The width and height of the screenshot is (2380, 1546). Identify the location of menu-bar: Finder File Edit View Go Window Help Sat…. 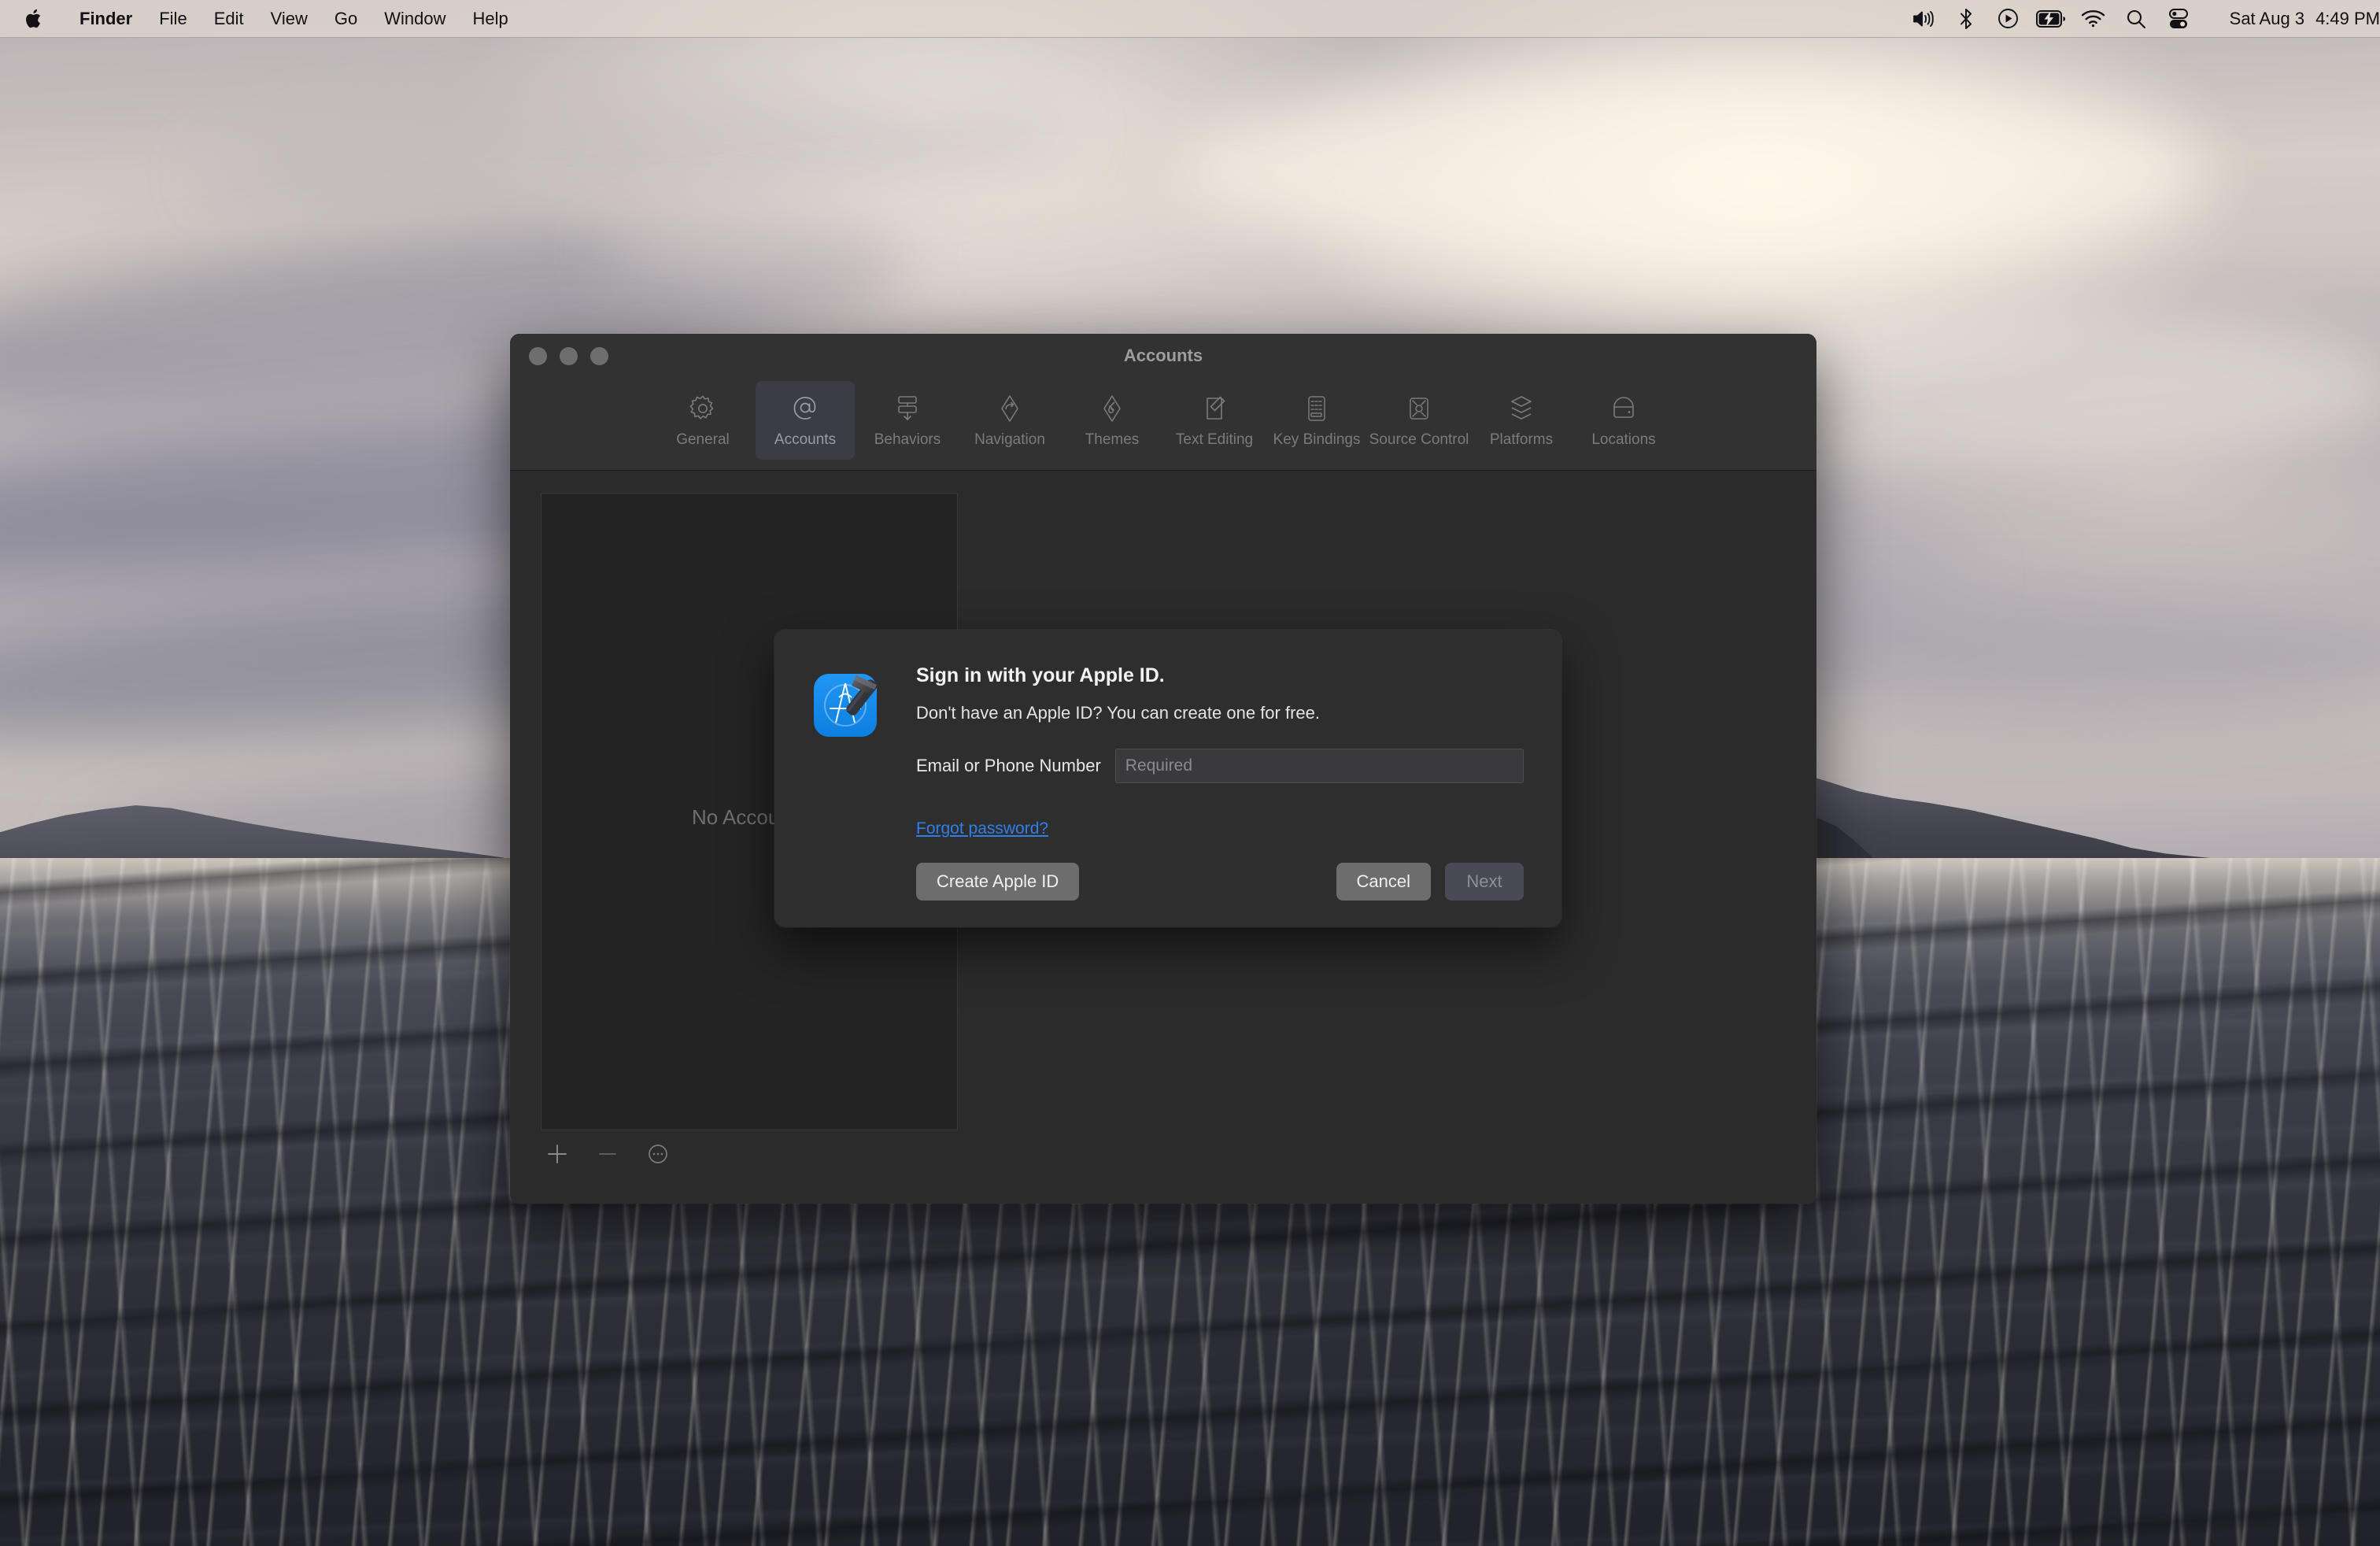
(1190, 19).